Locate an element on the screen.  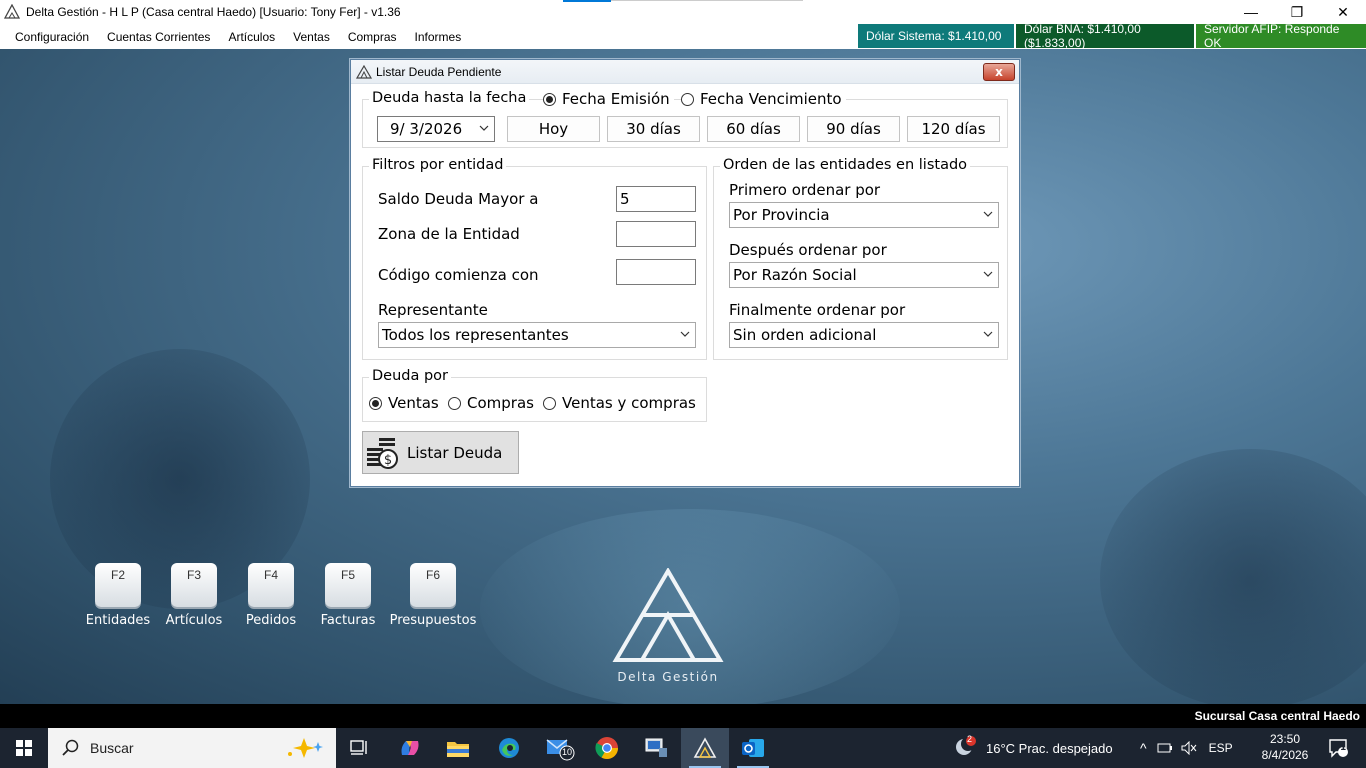
radio-label: Fecha Vencimiento is located at coordinates (771, 99).